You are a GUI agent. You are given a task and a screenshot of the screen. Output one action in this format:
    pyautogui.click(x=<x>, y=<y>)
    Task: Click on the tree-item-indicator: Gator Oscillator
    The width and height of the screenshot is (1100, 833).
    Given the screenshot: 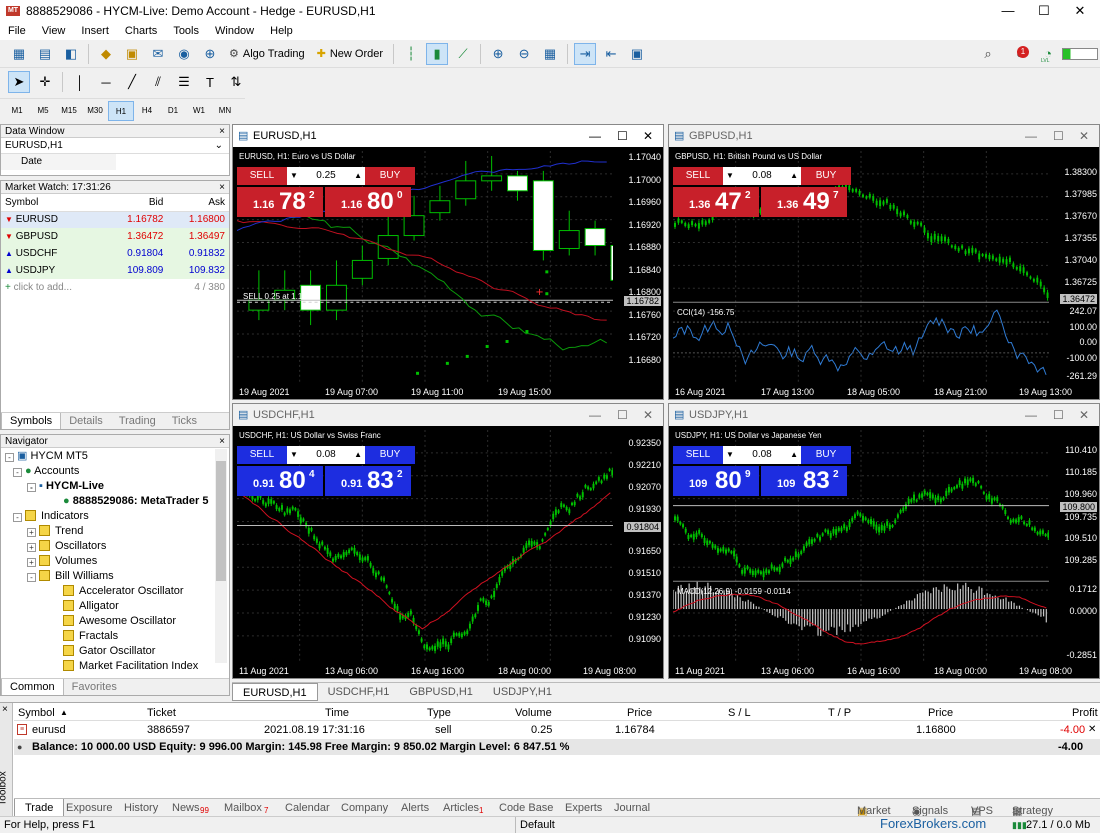 What is the action you would take?
    pyautogui.click(x=108, y=651)
    